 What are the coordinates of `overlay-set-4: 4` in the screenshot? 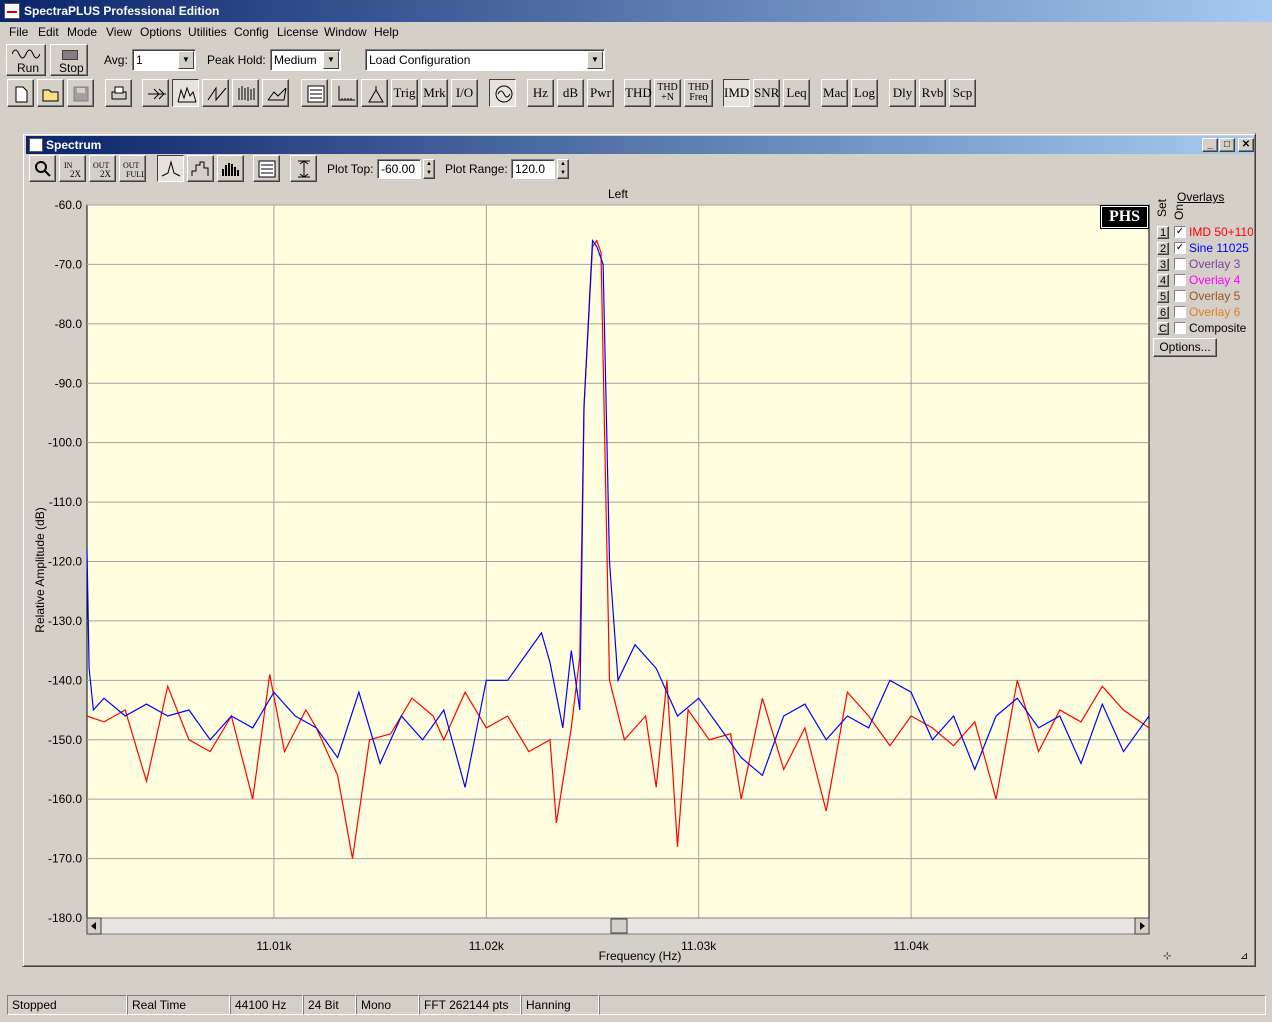 It's located at (1163, 280).